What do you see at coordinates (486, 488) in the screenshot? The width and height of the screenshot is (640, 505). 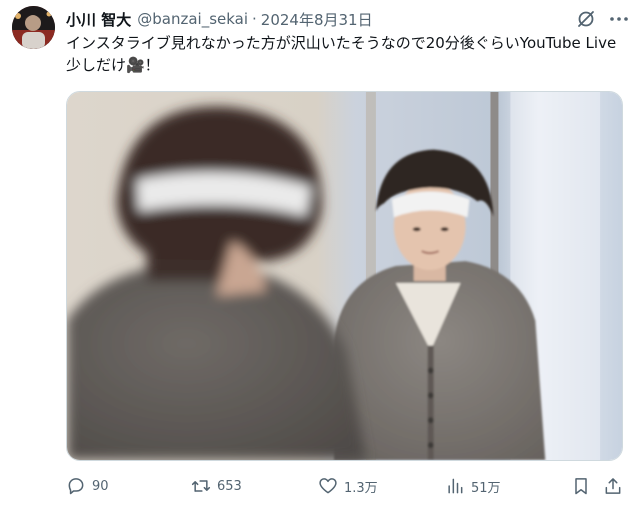 I see `view-count: 51万` at bounding box center [486, 488].